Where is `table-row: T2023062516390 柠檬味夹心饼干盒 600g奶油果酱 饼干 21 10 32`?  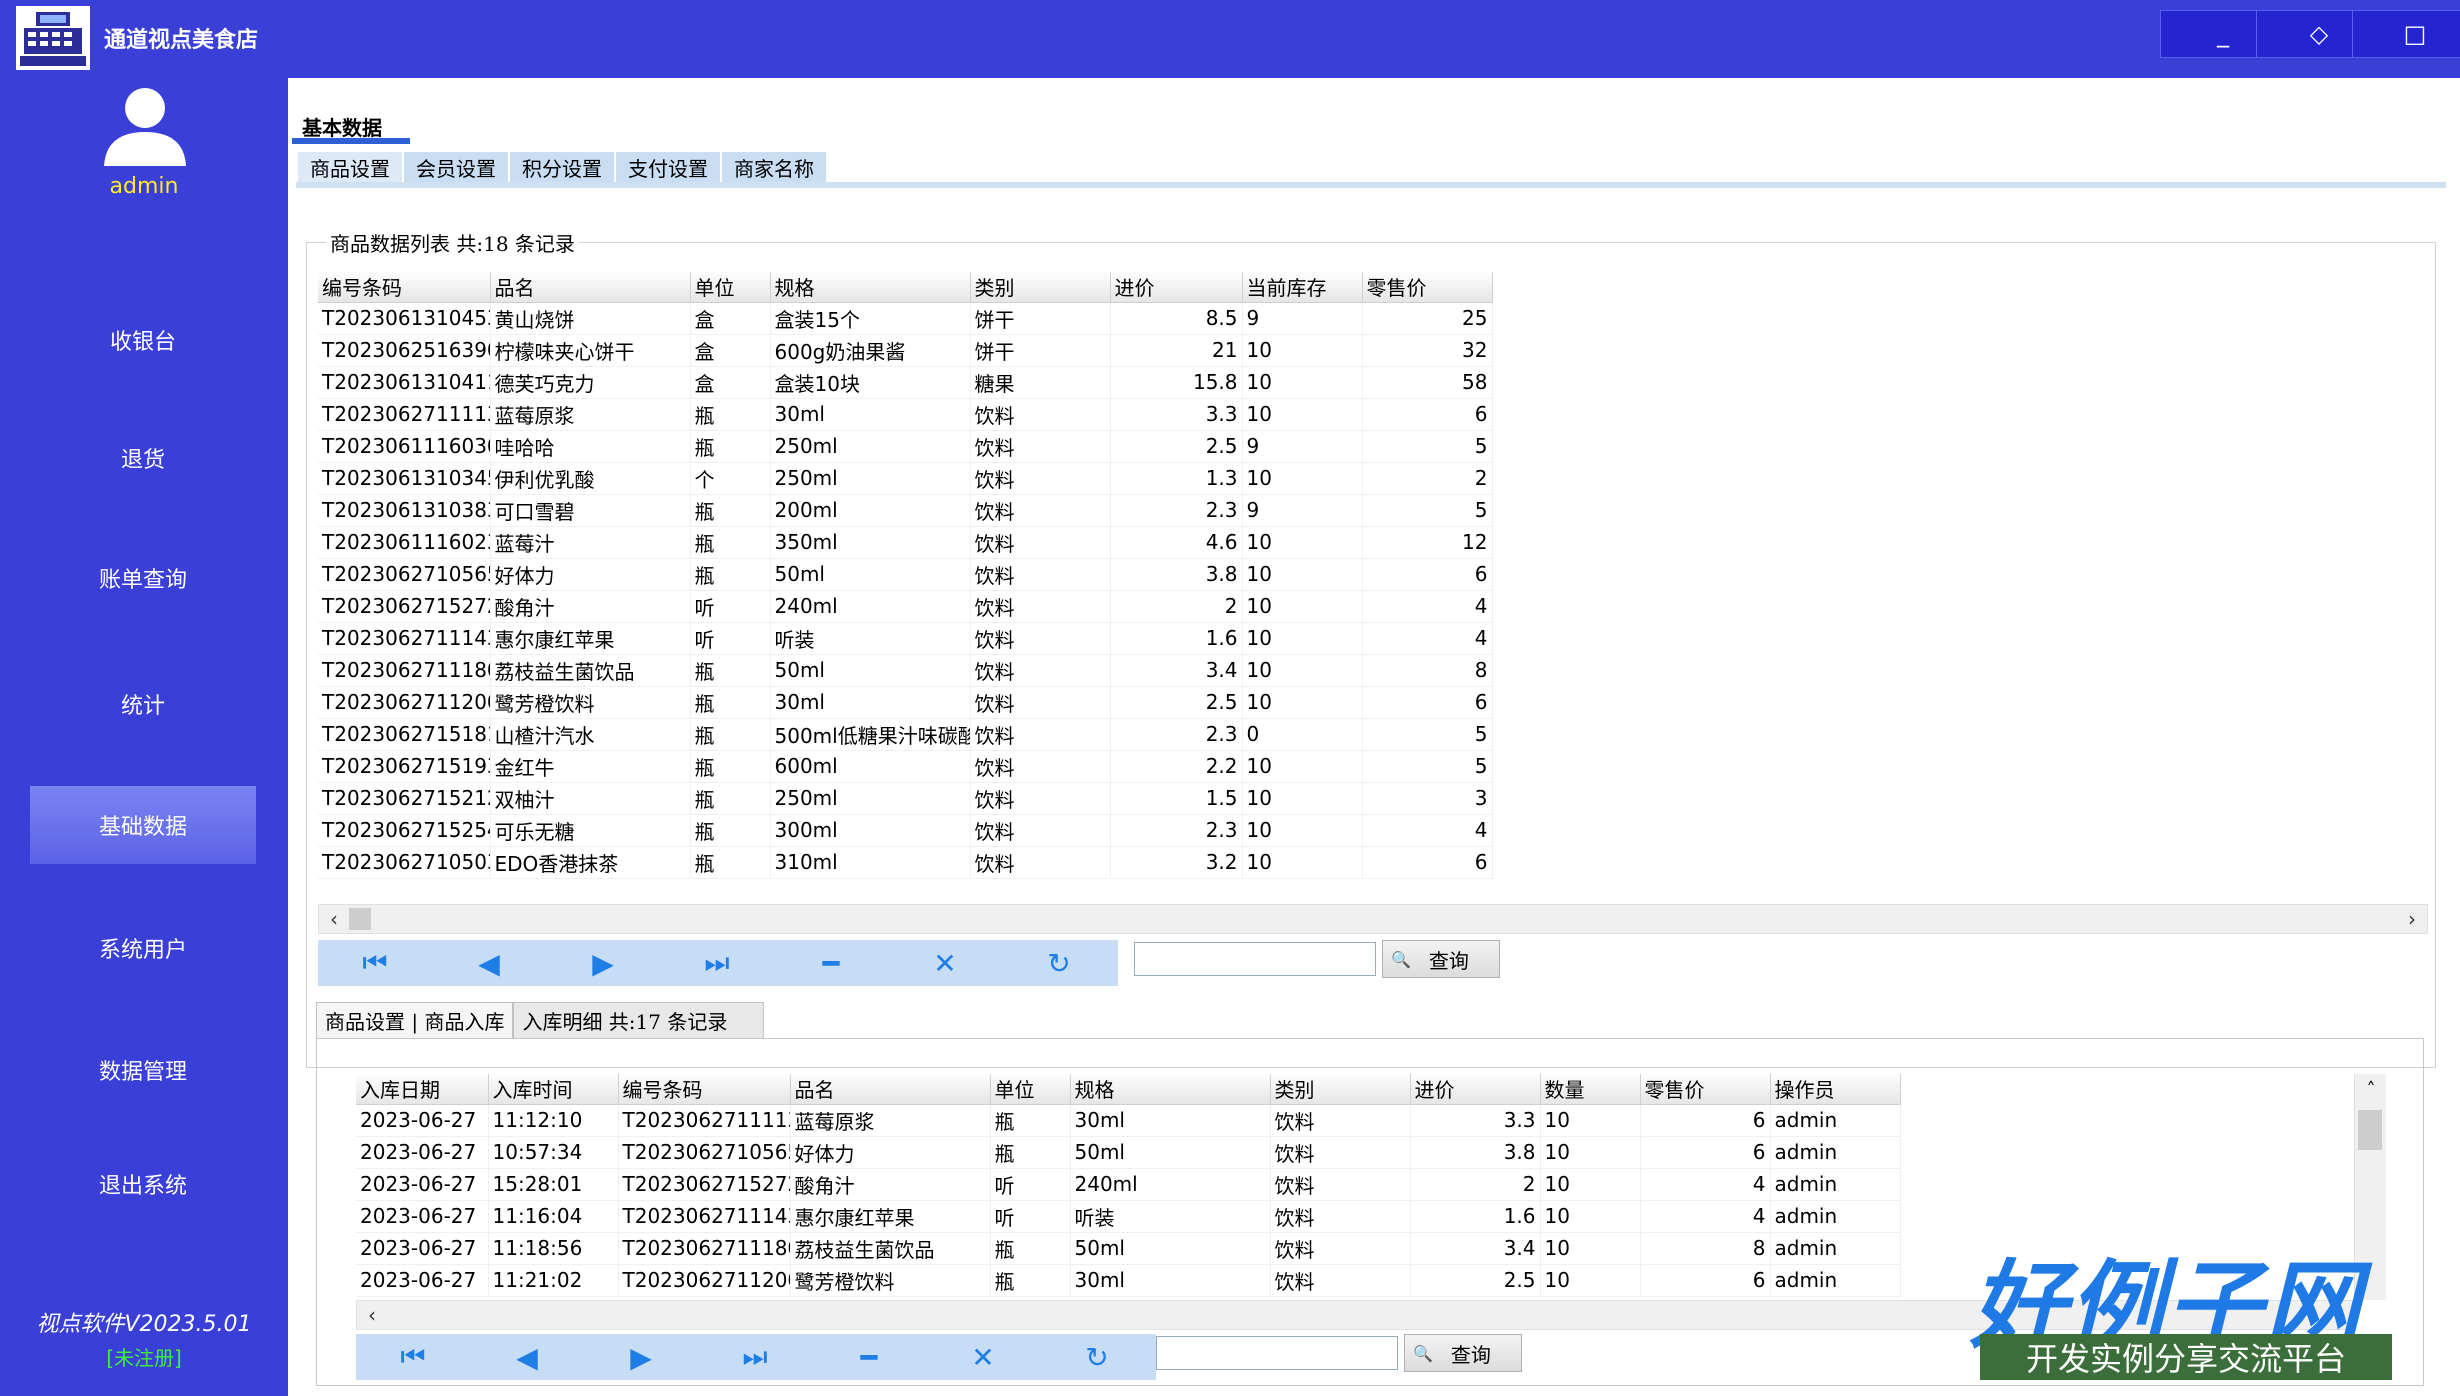 table-row: T2023062516390 柠檬味夹心饼干盒 600g奶油果酱 饼干 21 10 32 is located at coordinates (905, 350).